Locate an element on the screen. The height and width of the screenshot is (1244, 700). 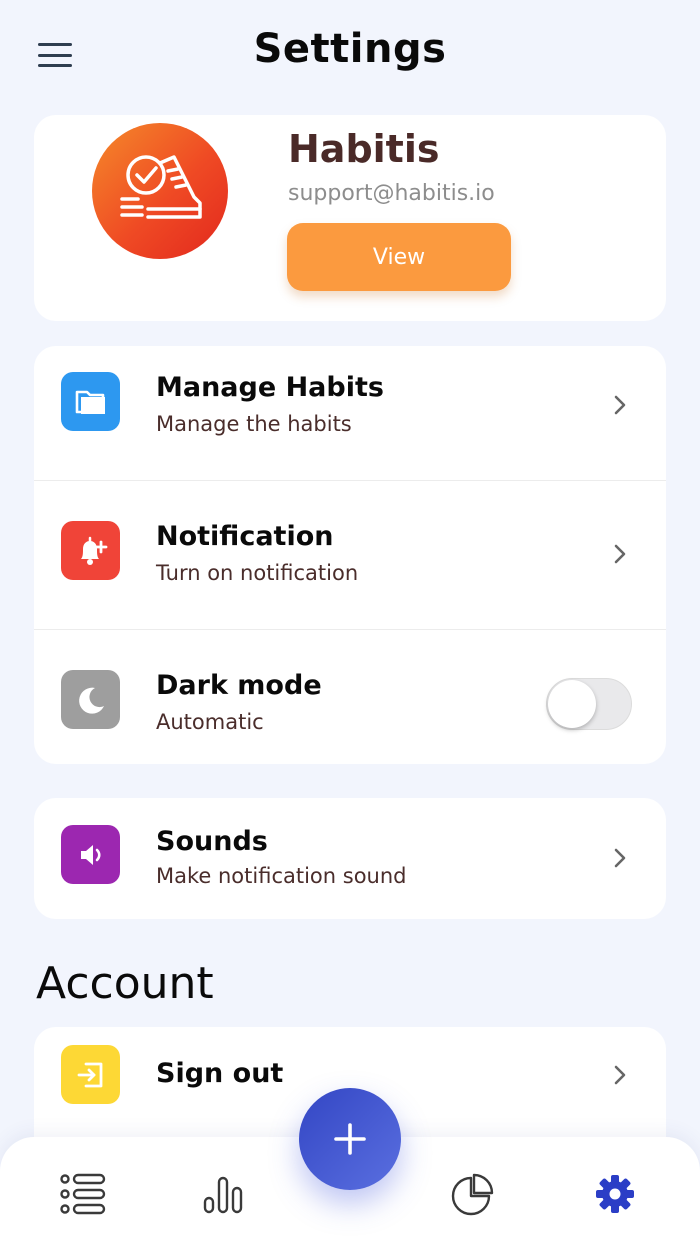
settings-item-manage-habits: Manage Habits Manage the habits is located at coordinates (350, 412).